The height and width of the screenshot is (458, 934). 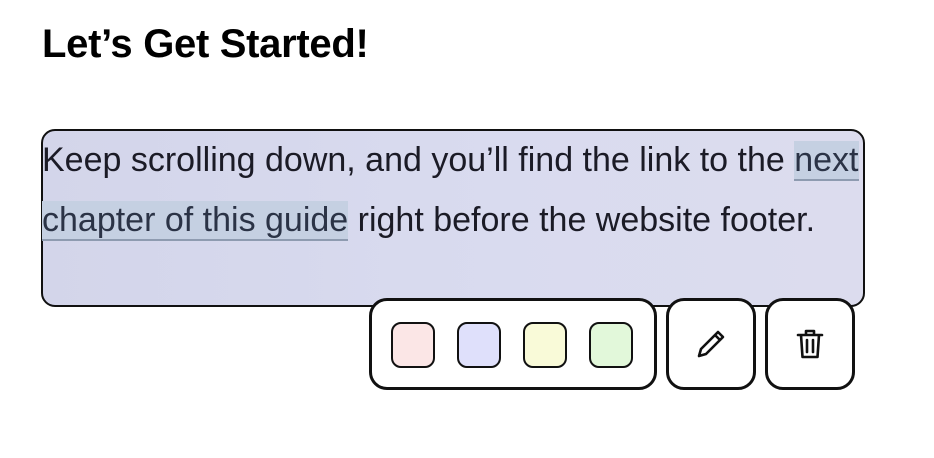 What do you see at coordinates (513, 344) in the screenshot?
I see `color-swatch-group` at bounding box center [513, 344].